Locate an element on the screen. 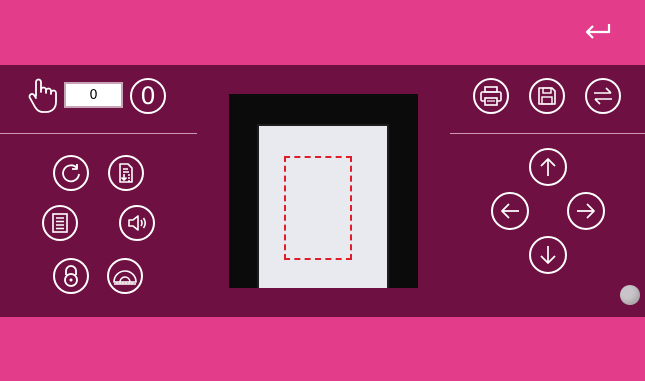 Image resolution: width=645 pixels, height=381 pixels. lock-button is located at coordinates (71, 276).